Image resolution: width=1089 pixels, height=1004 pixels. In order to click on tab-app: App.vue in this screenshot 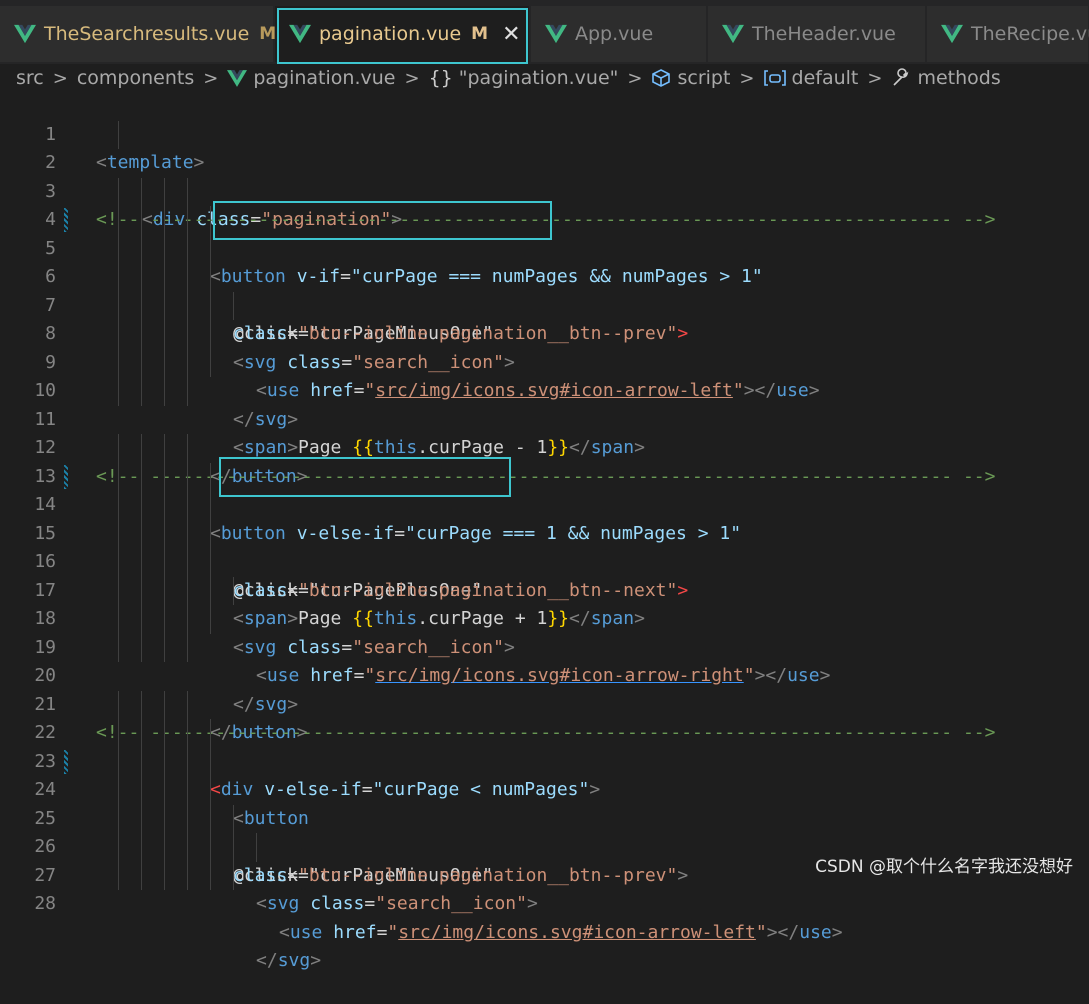, I will do `click(619, 34)`.